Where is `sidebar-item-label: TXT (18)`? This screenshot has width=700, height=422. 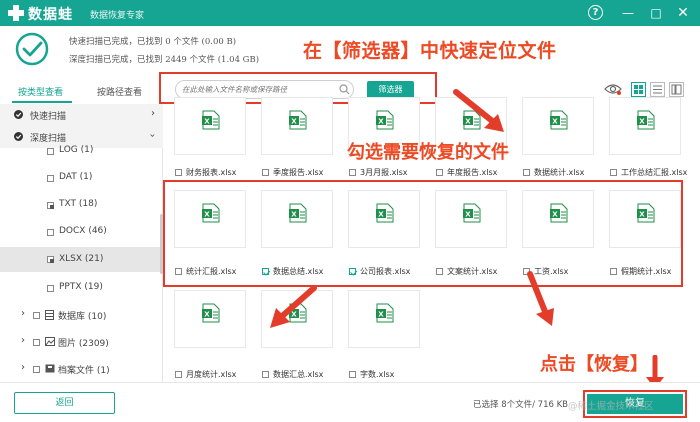
sidebar-item-label: TXT (18) is located at coordinates (78, 204).